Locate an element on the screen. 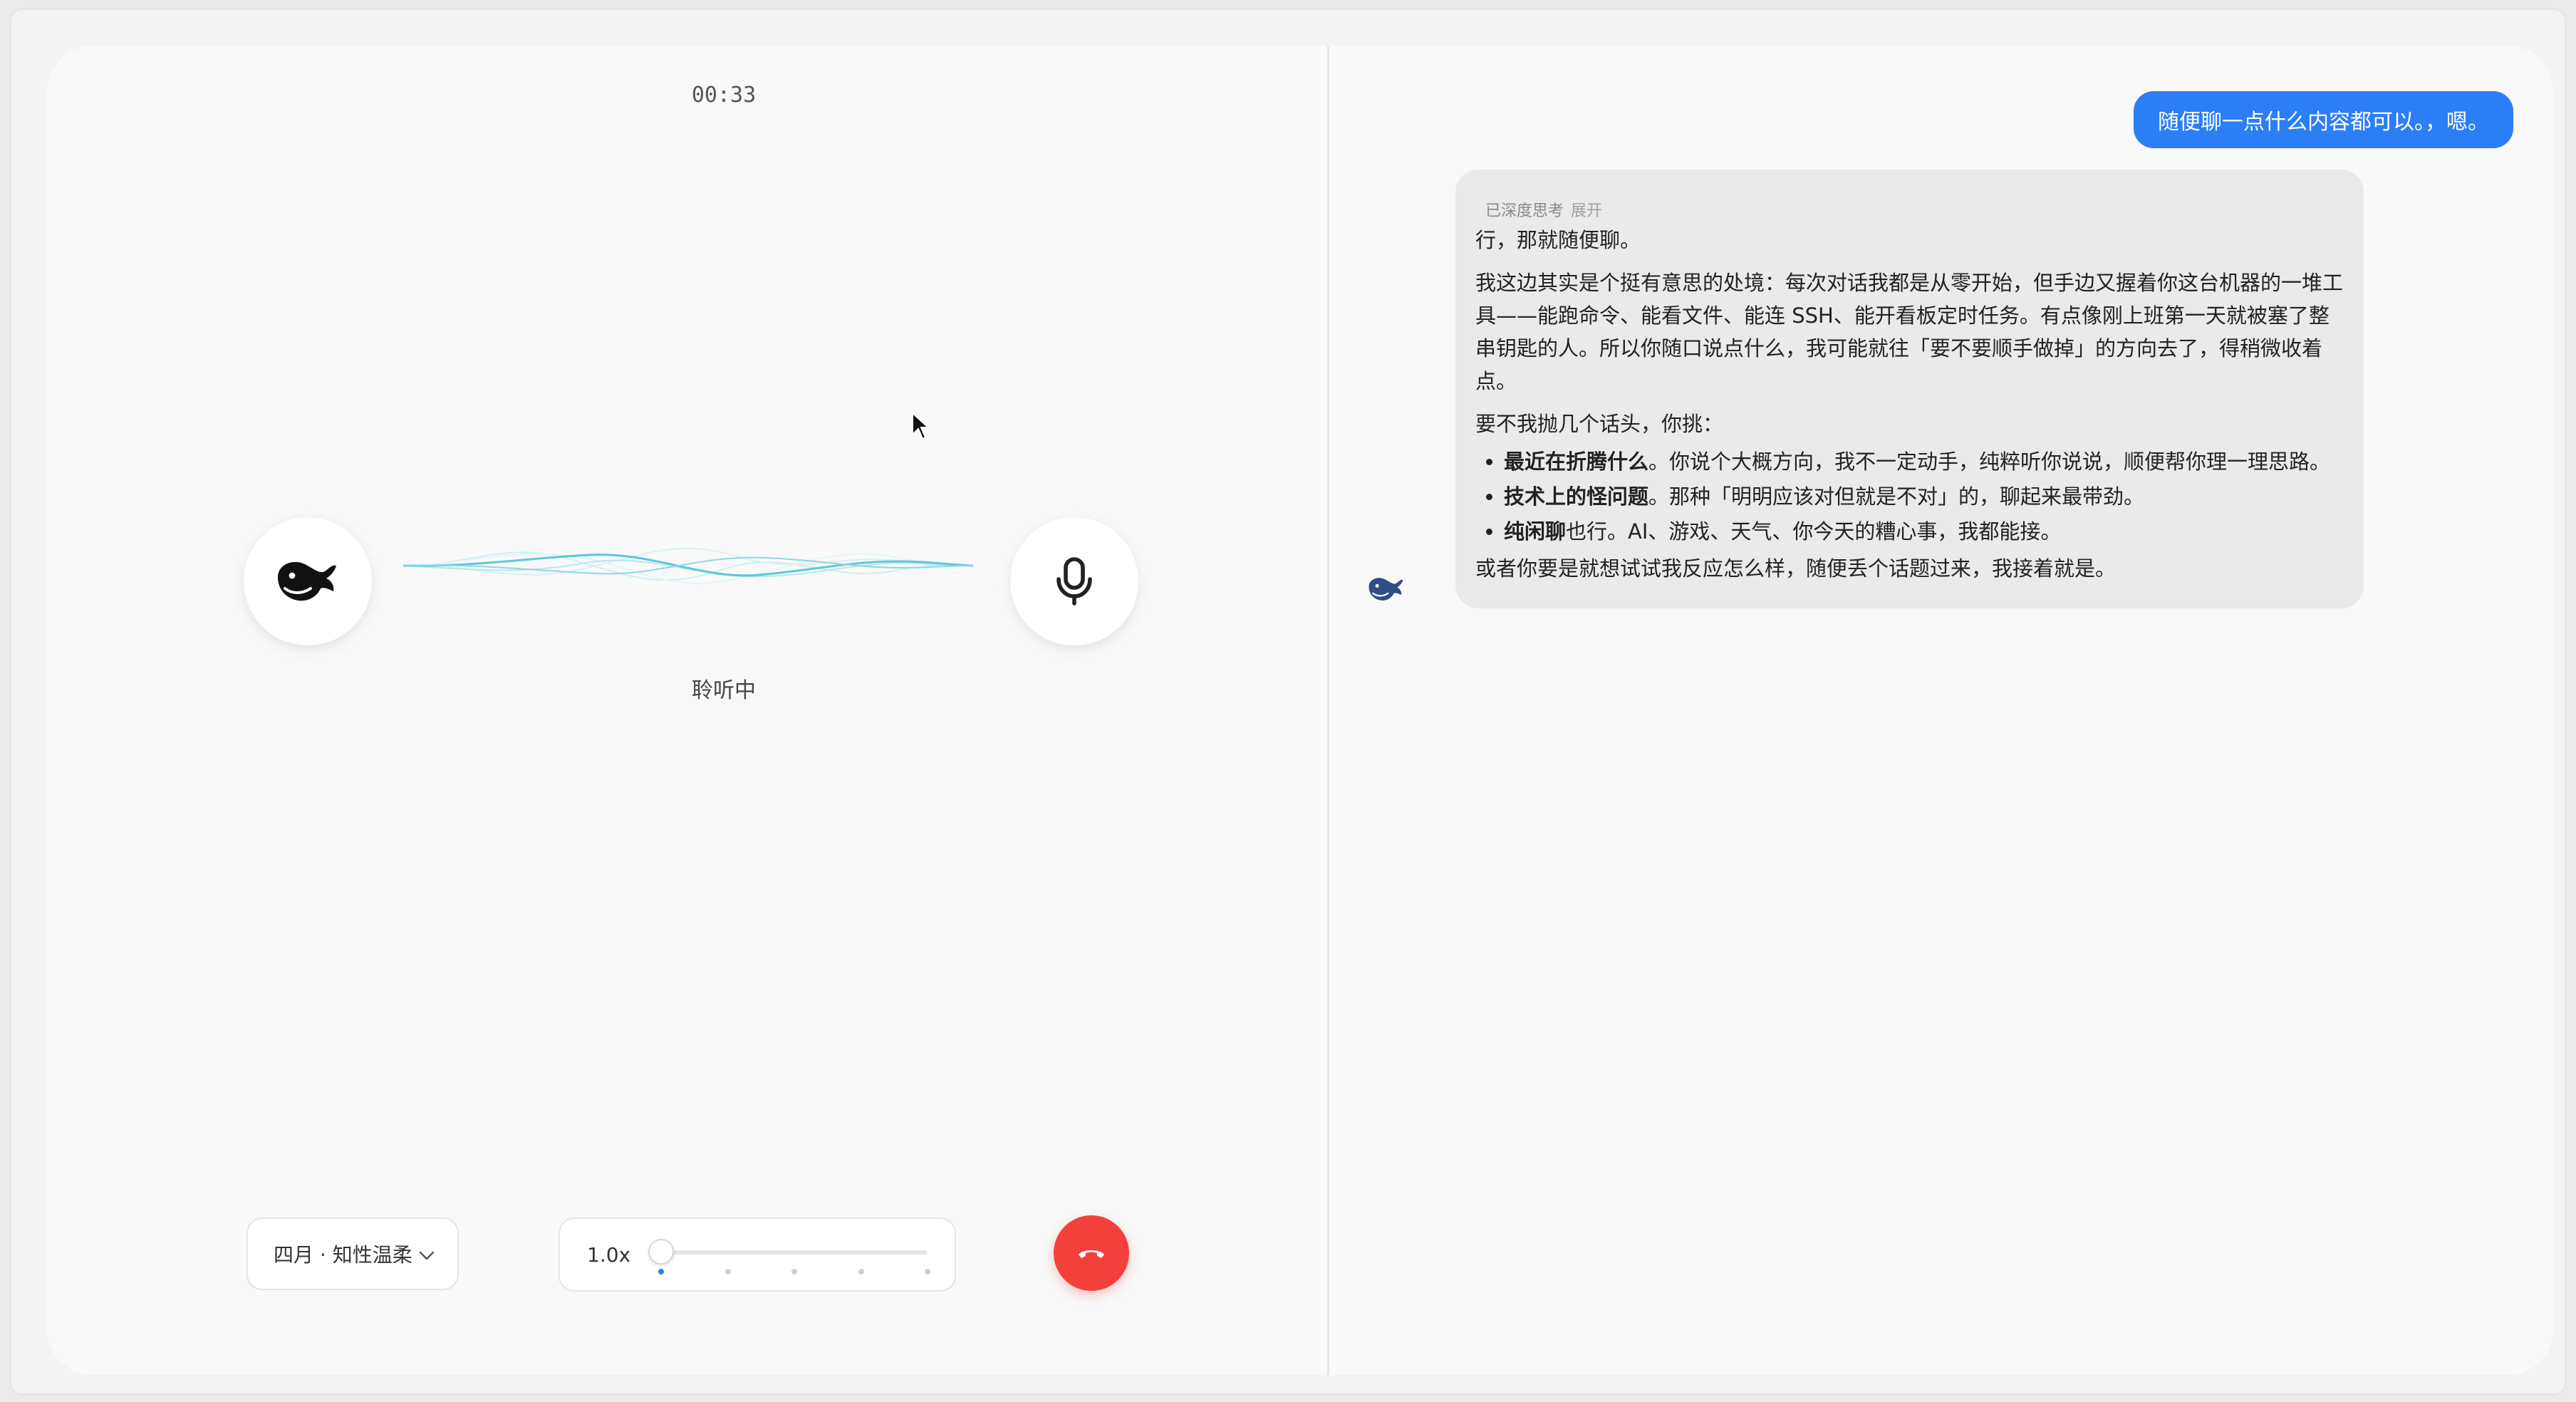 This screenshot has width=2576, height=1402. call-timer: 00:33 is located at coordinates (724, 95).